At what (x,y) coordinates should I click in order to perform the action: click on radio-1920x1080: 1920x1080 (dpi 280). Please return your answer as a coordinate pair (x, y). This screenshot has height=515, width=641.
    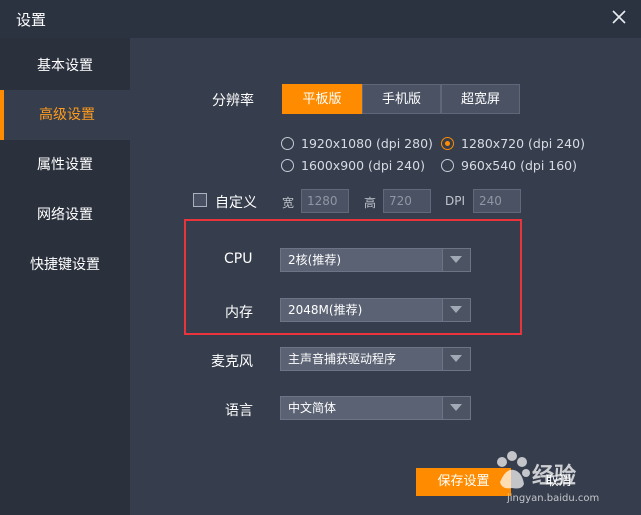
    Looking at the image, I should click on (357, 143).